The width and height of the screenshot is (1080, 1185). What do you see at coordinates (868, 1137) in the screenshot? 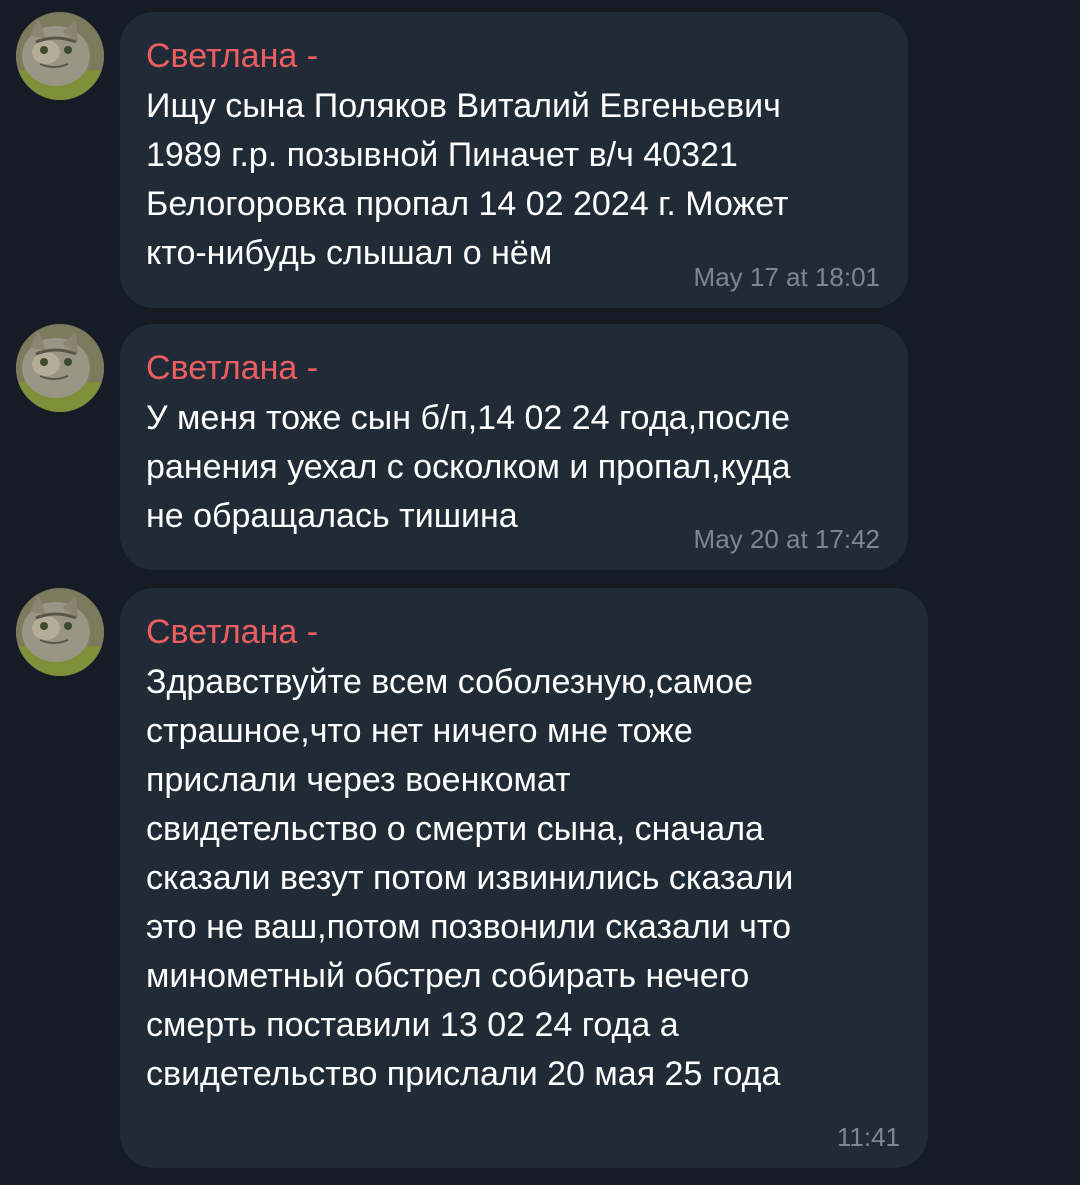
I see `message-timestamp: 11:41` at bounding box center [868, 1137].